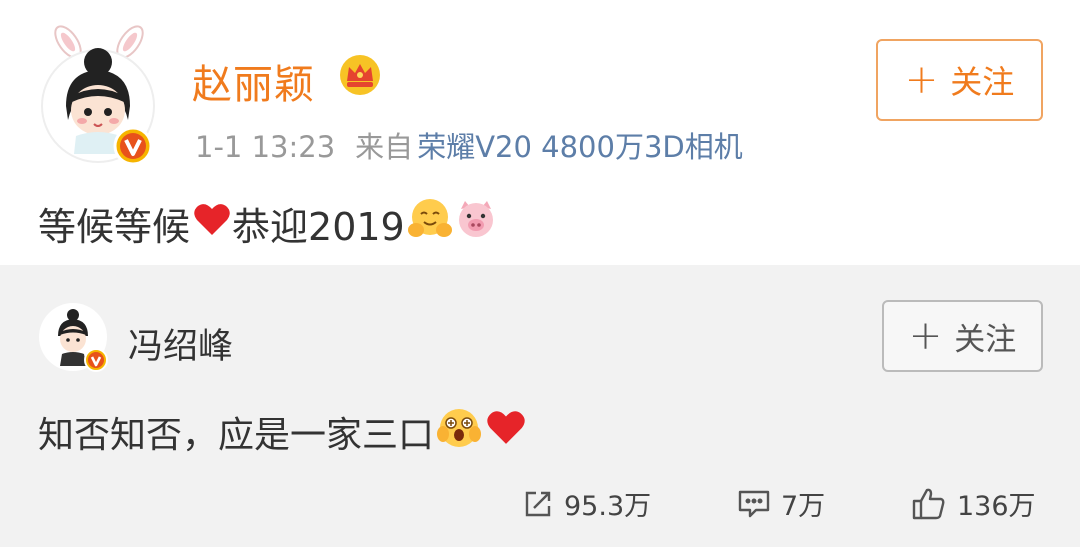 The height and width of the screenshot is (547, 1080). What do you see at coordinates (608, 506) in the screenshot?
I see `repost-count: 95.3万` at bounding box center [608, 506].